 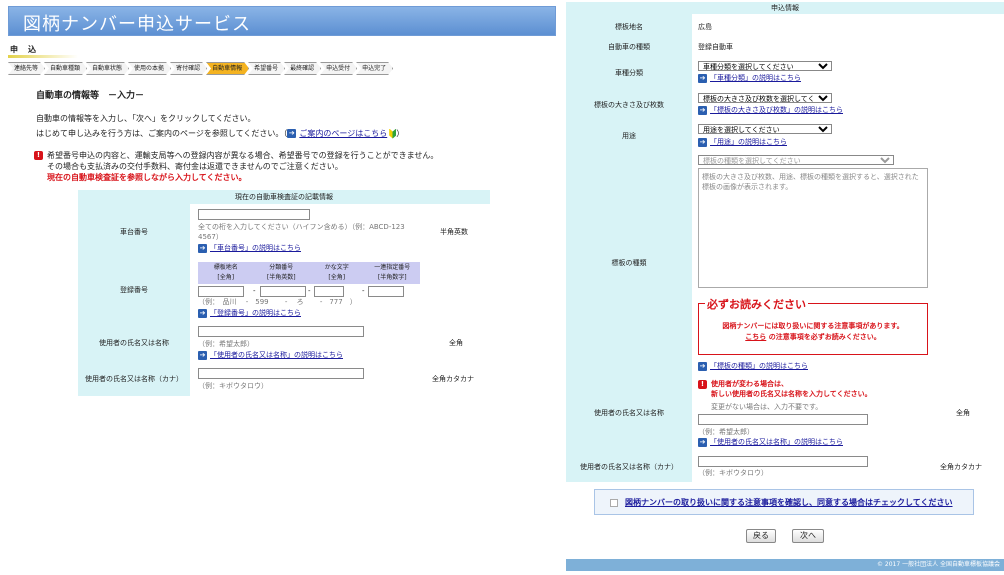 What do you see at coordinates (765, 66) in the screenshot?
I see `vehicle-class-select: 車種分類を選択してください` at bounding box center [765, 66].